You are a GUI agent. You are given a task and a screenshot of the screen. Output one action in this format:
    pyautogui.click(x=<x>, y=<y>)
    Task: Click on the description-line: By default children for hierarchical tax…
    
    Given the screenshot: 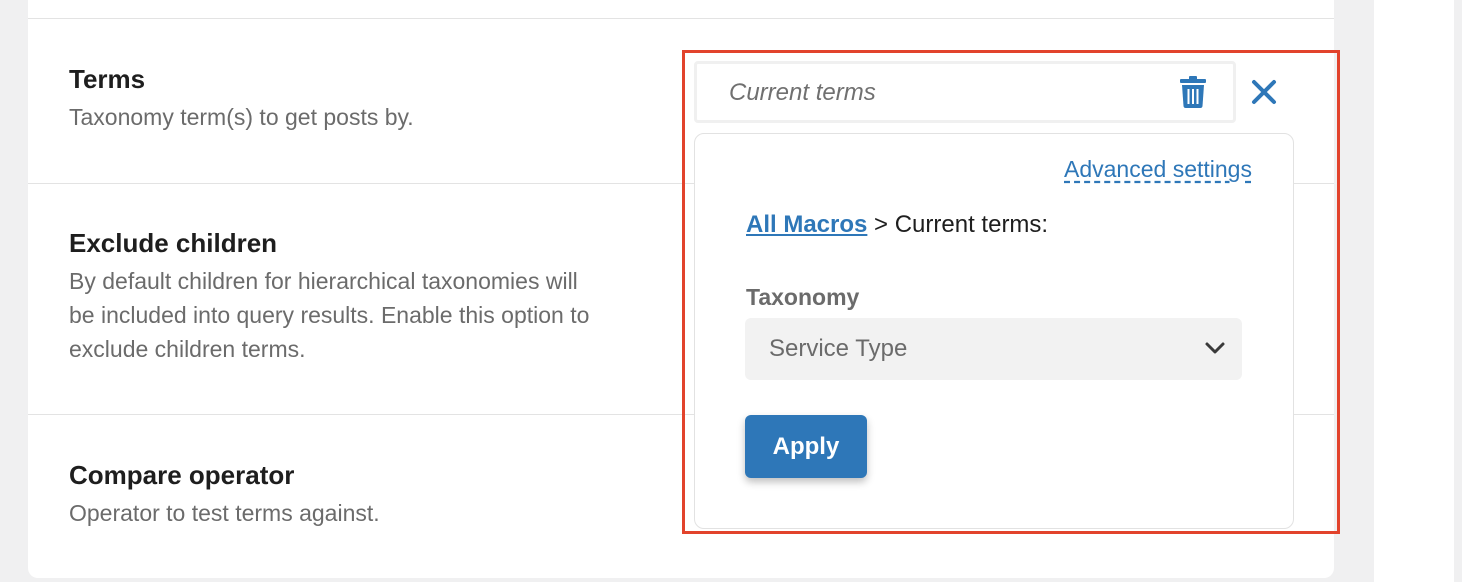 What is the action you would take?
    pyautogui.click(x=323, y=281)
    